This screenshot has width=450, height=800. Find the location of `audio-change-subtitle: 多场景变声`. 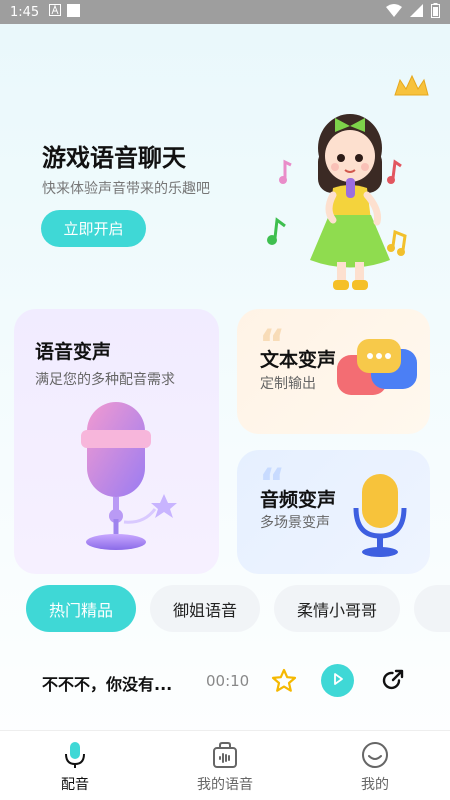

audio-change-subtitle: 多场景变声 is located at coordinates (295, 523).